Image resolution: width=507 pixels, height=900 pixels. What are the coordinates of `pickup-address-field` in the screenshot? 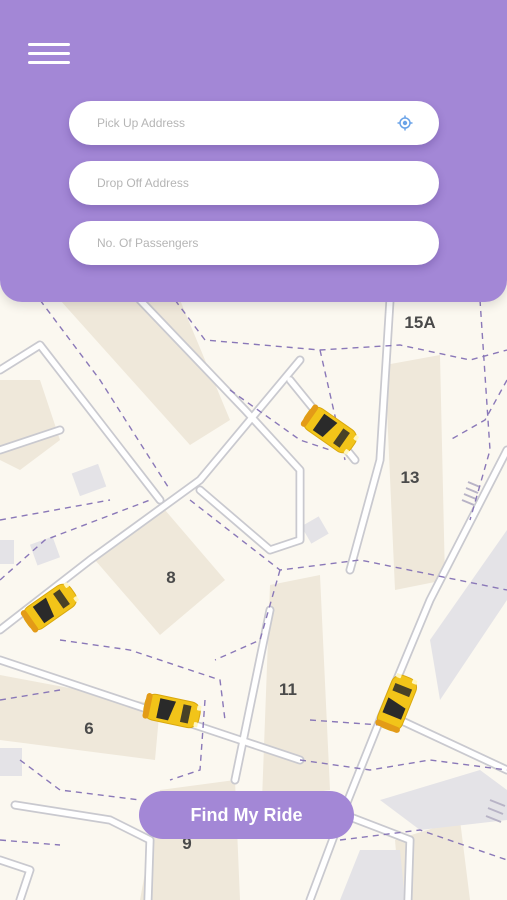 It's located at (254, 123).